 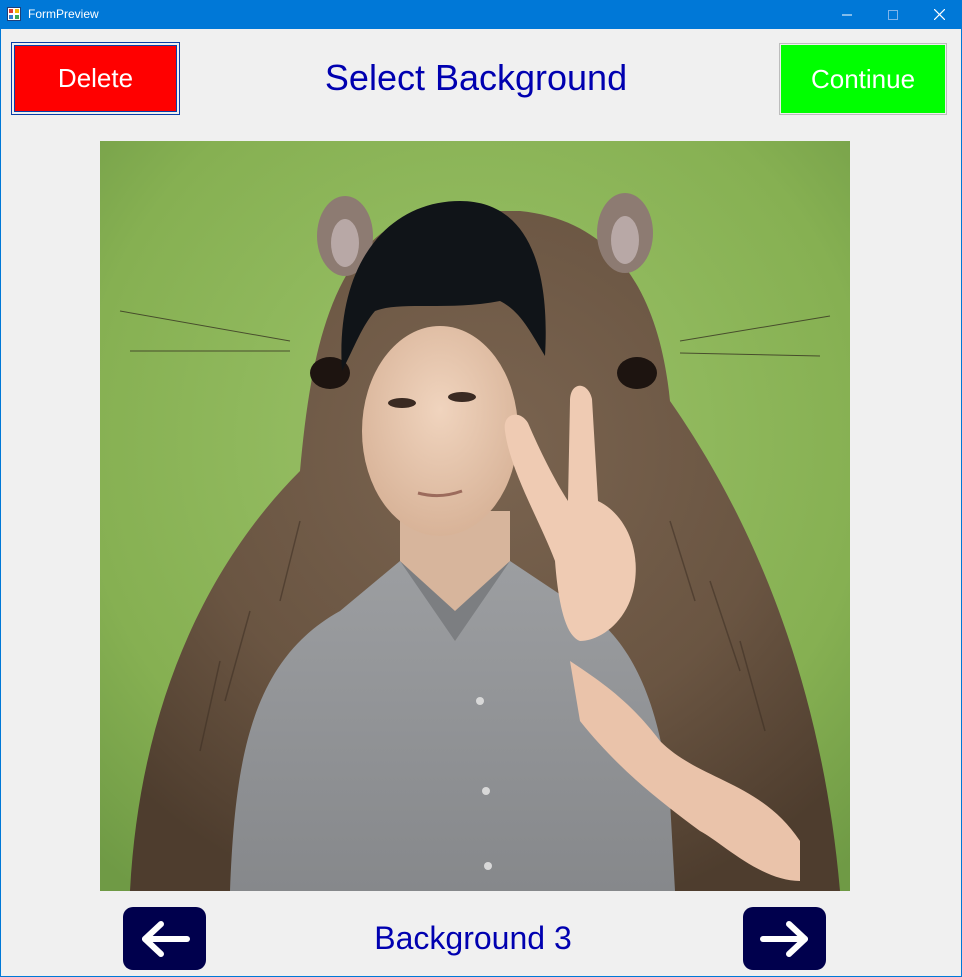 I want to click on continue-button-label: Continue, so click(x=863, y=78).